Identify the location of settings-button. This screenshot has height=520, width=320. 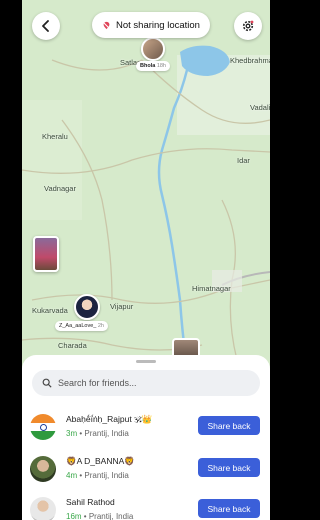
(248, 26).